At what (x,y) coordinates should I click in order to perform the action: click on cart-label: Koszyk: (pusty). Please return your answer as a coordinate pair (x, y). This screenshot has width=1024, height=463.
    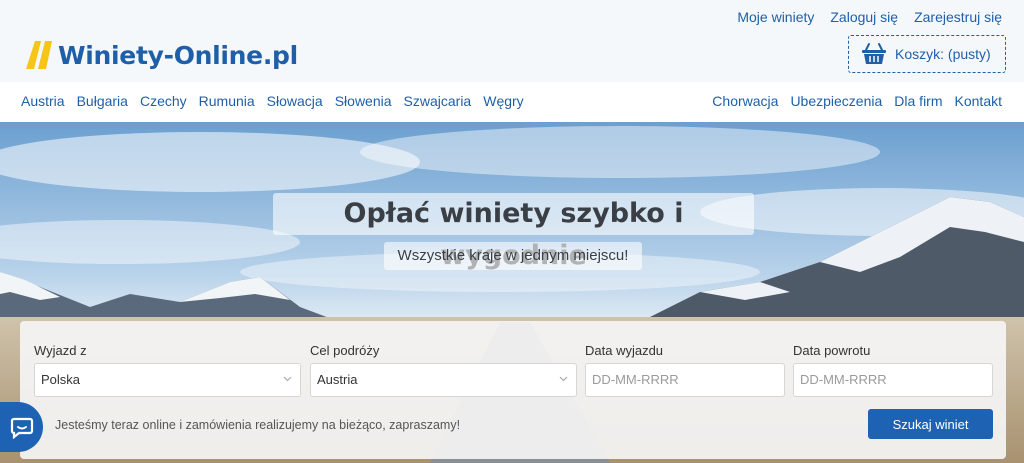
    Looking at the image, I should click on (943, 54).